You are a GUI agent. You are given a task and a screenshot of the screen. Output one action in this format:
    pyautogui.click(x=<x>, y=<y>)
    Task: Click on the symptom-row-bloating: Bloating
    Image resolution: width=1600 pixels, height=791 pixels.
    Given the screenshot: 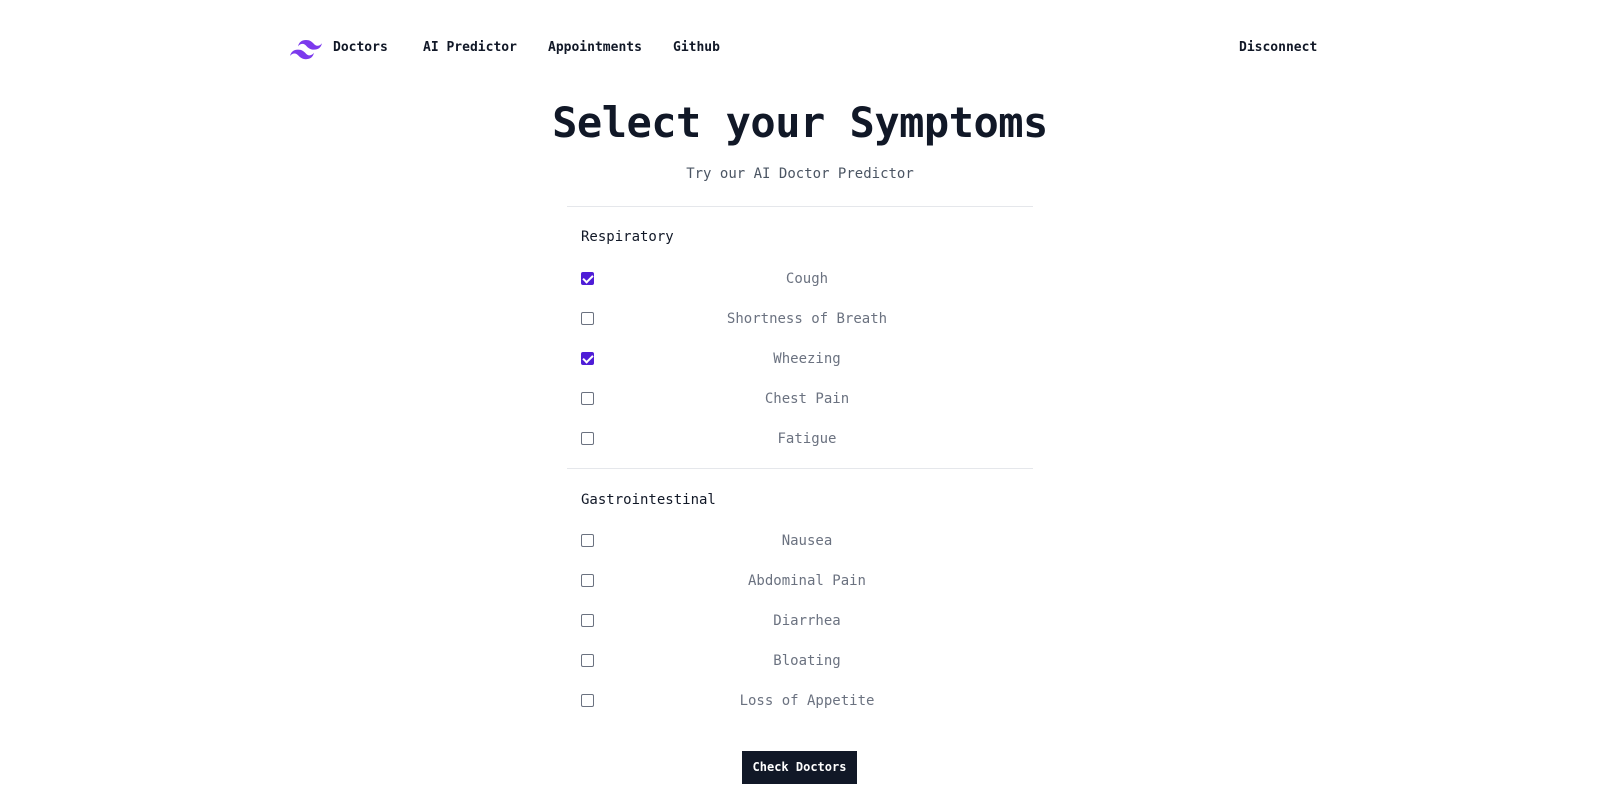 What is the action you would take?
    pyautogui.click(x=807, y=661)
    